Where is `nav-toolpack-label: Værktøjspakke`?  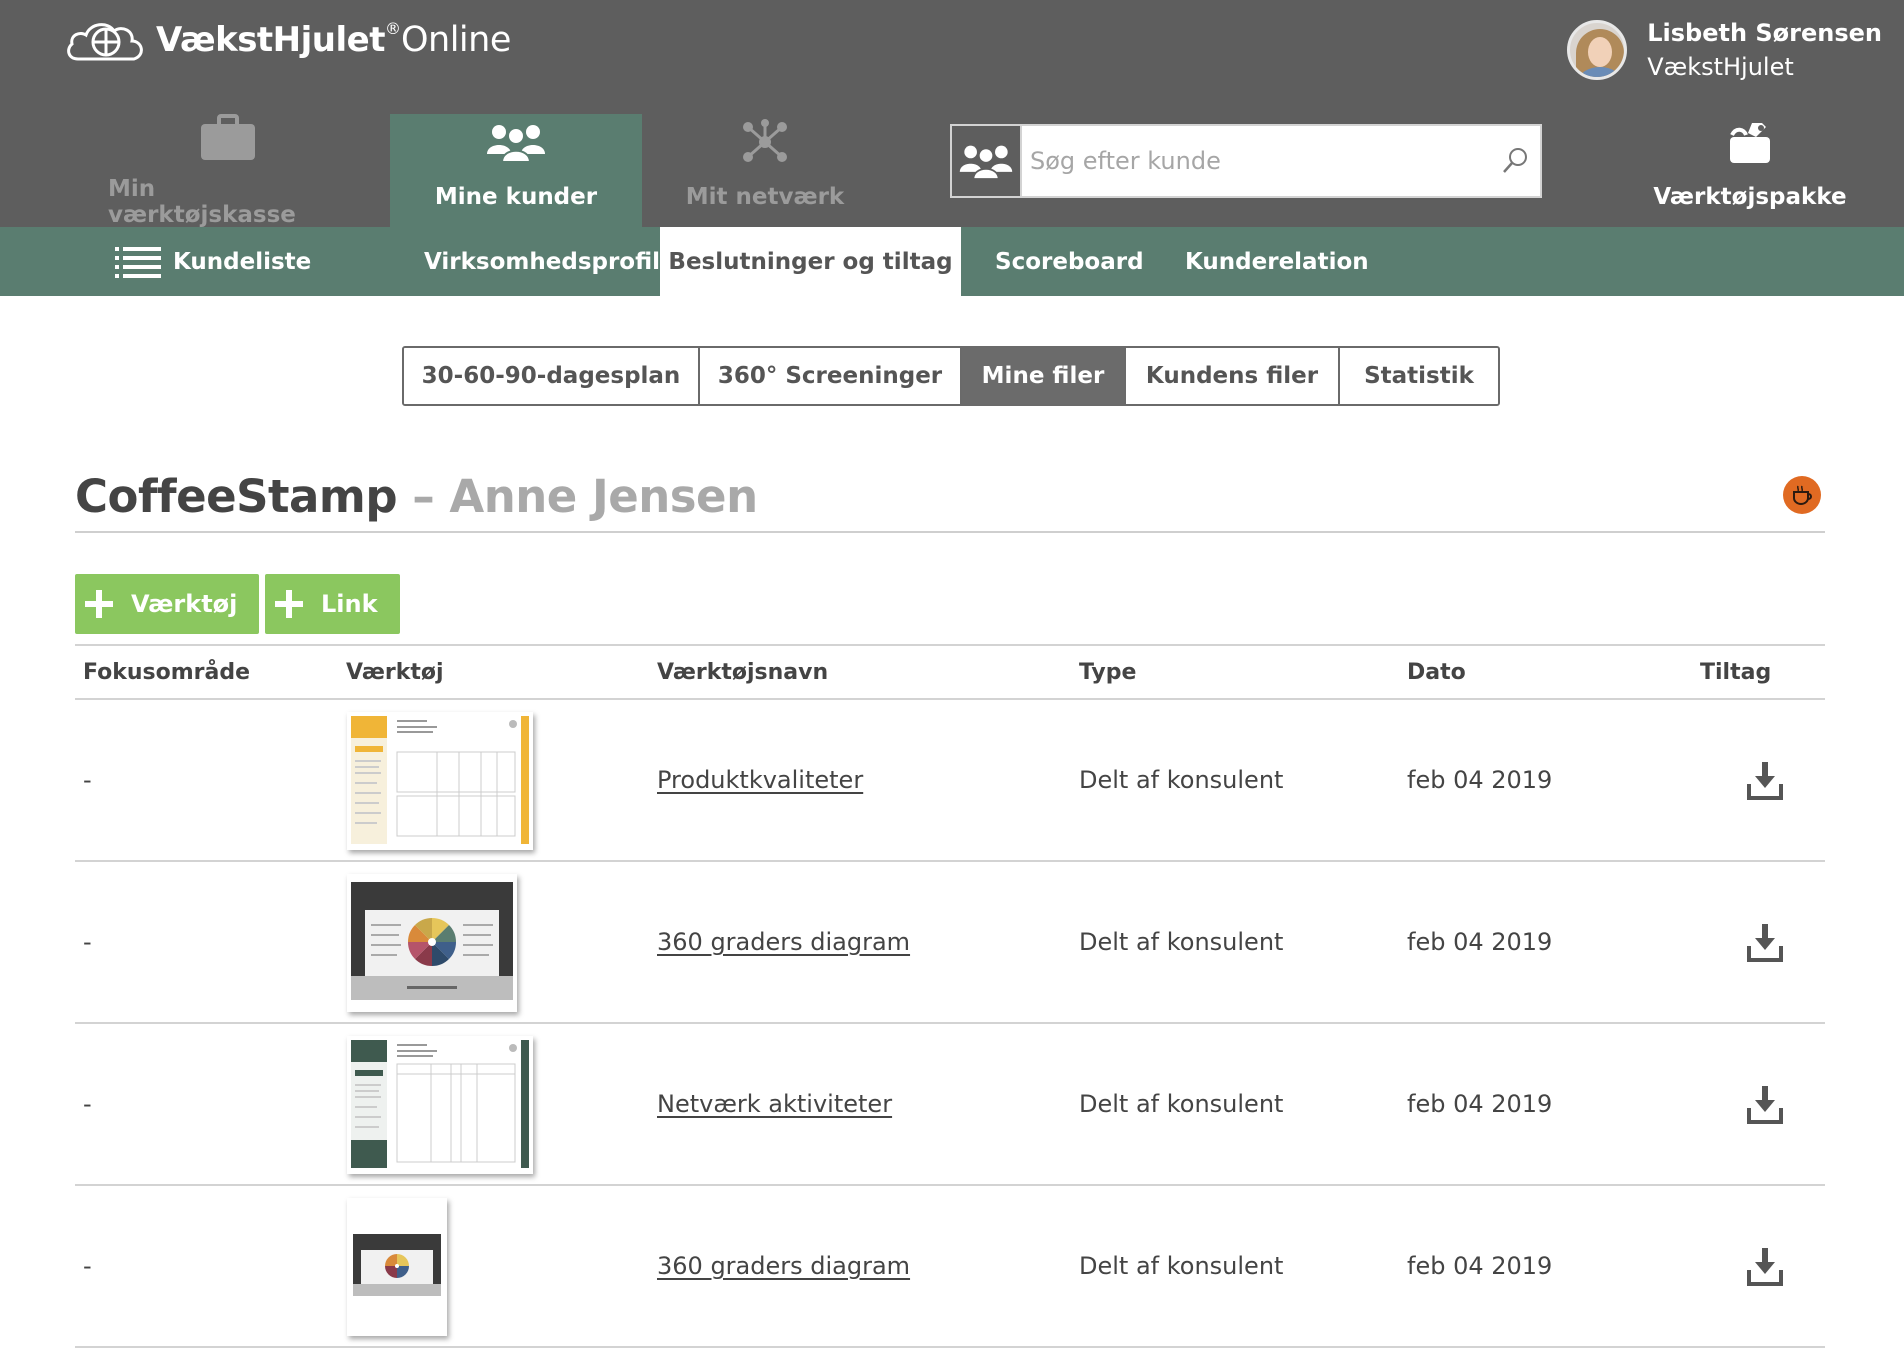 nav-toolpack-label: Værktøjspakke is located at coordinates (1750, 197).